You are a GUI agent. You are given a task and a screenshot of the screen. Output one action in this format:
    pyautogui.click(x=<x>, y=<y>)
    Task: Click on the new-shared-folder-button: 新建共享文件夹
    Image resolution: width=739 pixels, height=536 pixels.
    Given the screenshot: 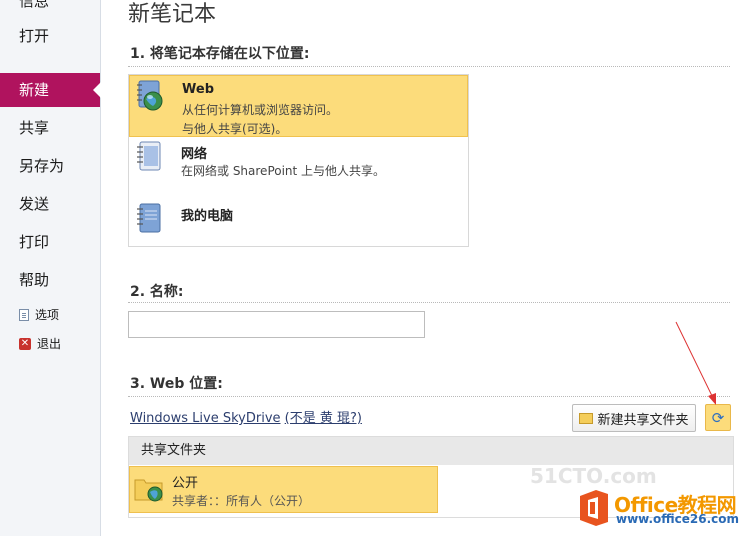 What is the action you would take?
    pyautogui.click(x=634, y=418)
    